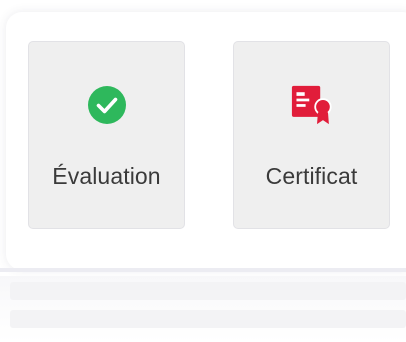 The height and width of the screenshot is (342, 406). I want to click on evaluation-label: Évaluation, so click(106, 176).